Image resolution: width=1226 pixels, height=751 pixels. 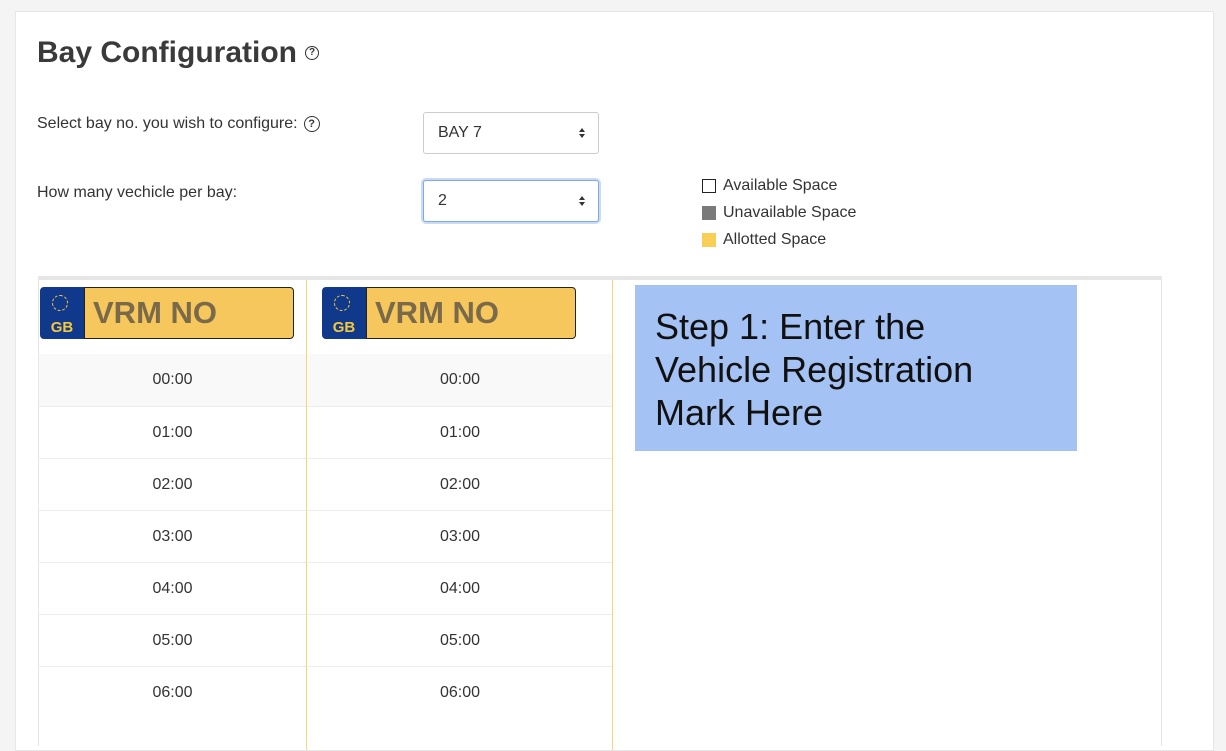 I want to click on unavailable-swatch, so click(x=709, y=212).